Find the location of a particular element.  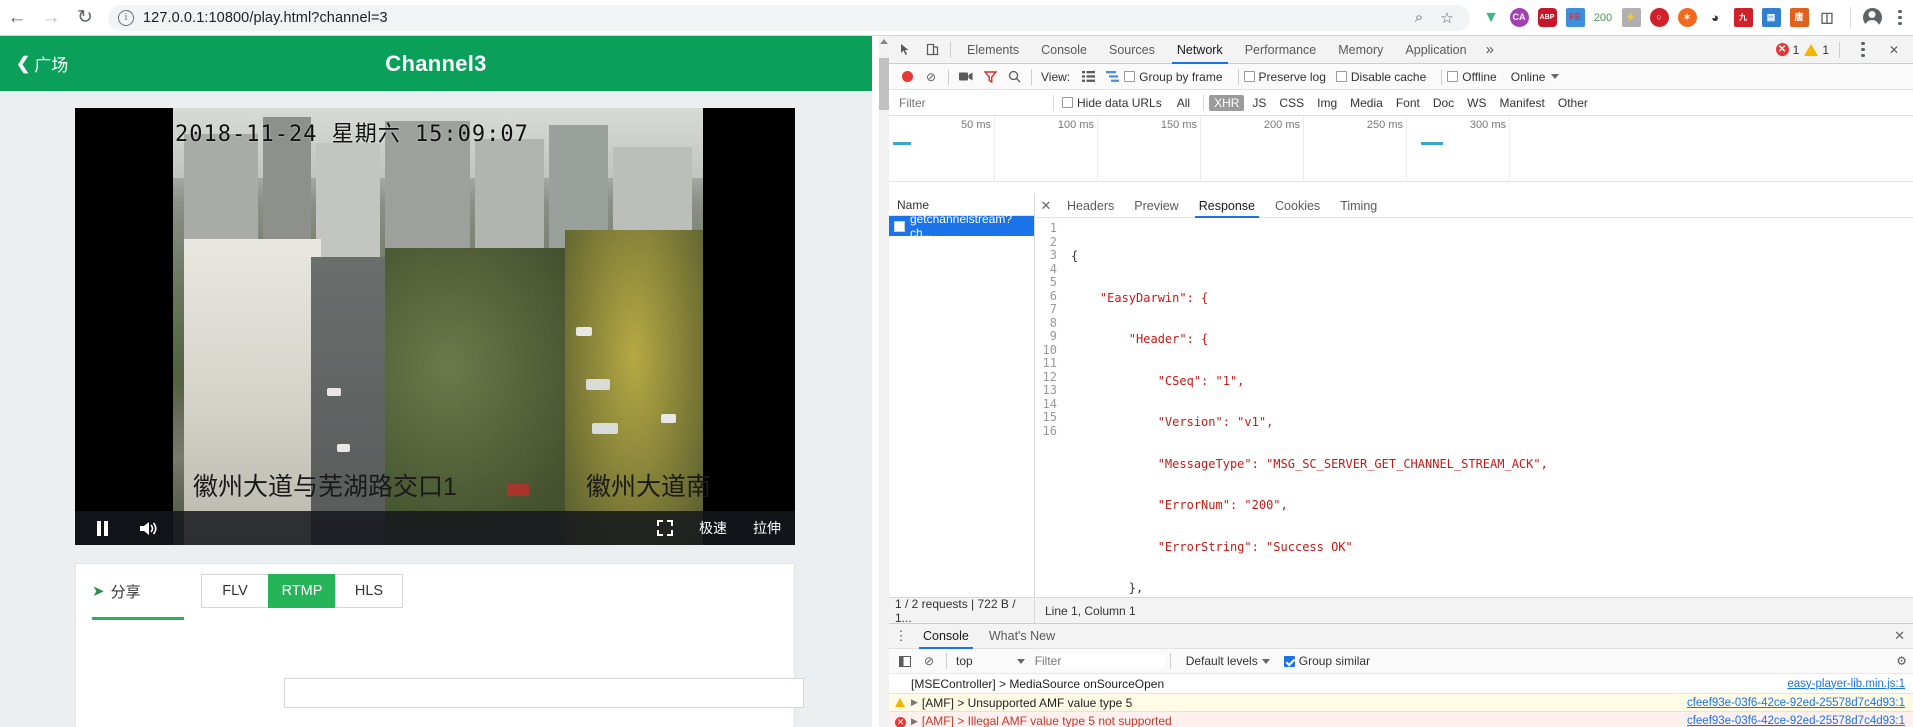

filter-type-xhr: XHR is located at coordinates (1227, 102).